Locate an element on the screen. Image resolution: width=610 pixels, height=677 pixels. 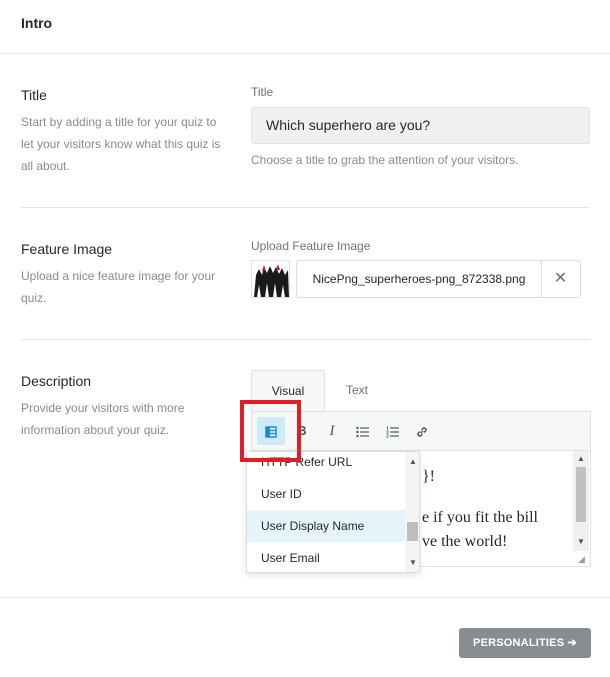
link-button is located at coordinates (422, 431).